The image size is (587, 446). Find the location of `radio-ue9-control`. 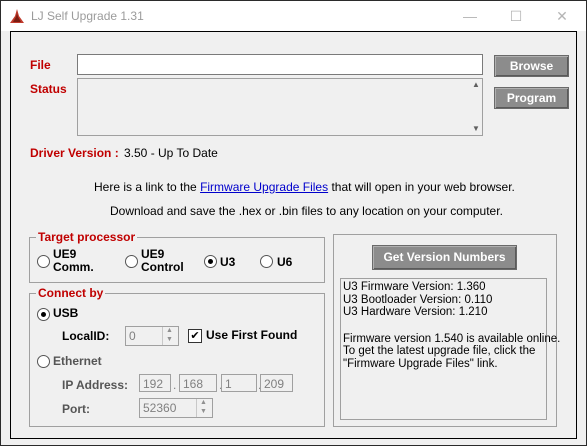

radio-ue9-control is located at coordinates (131, 261).